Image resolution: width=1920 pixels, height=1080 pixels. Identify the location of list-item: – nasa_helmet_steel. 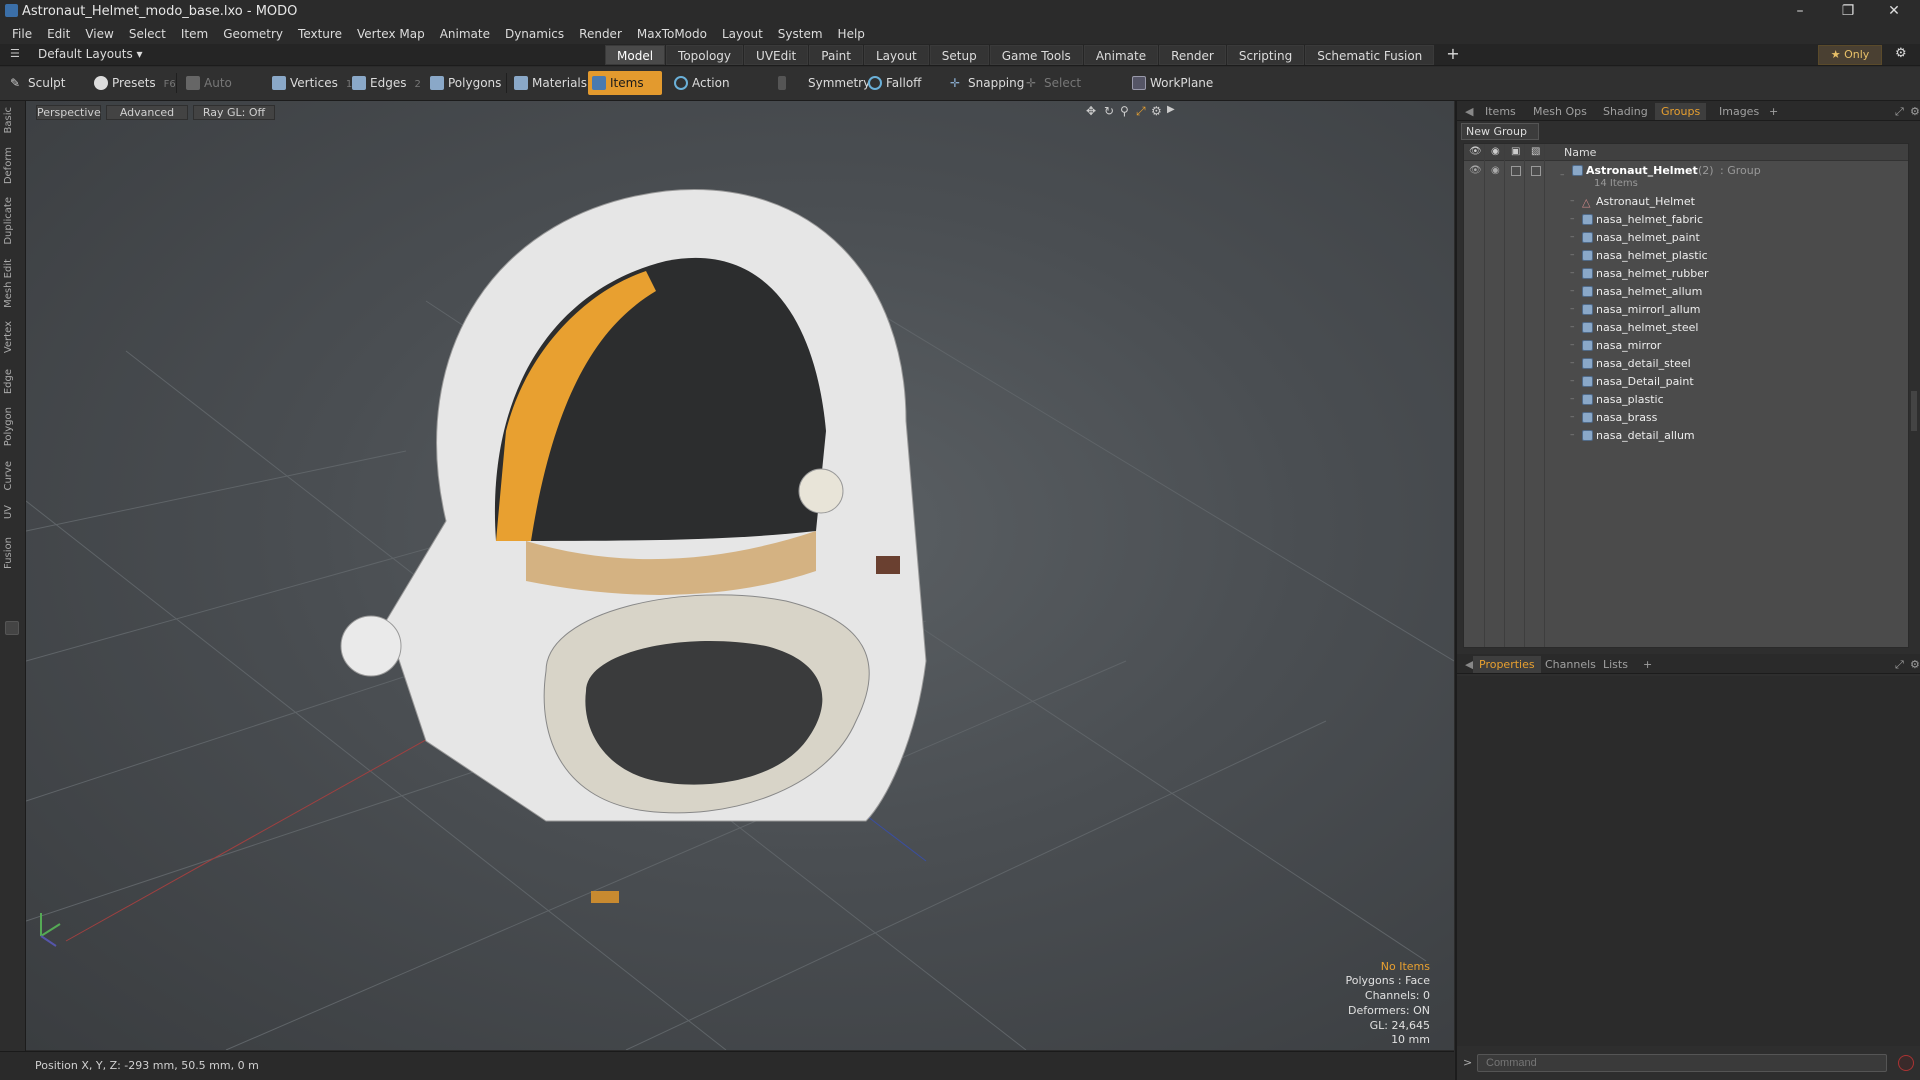
(1686, 328).